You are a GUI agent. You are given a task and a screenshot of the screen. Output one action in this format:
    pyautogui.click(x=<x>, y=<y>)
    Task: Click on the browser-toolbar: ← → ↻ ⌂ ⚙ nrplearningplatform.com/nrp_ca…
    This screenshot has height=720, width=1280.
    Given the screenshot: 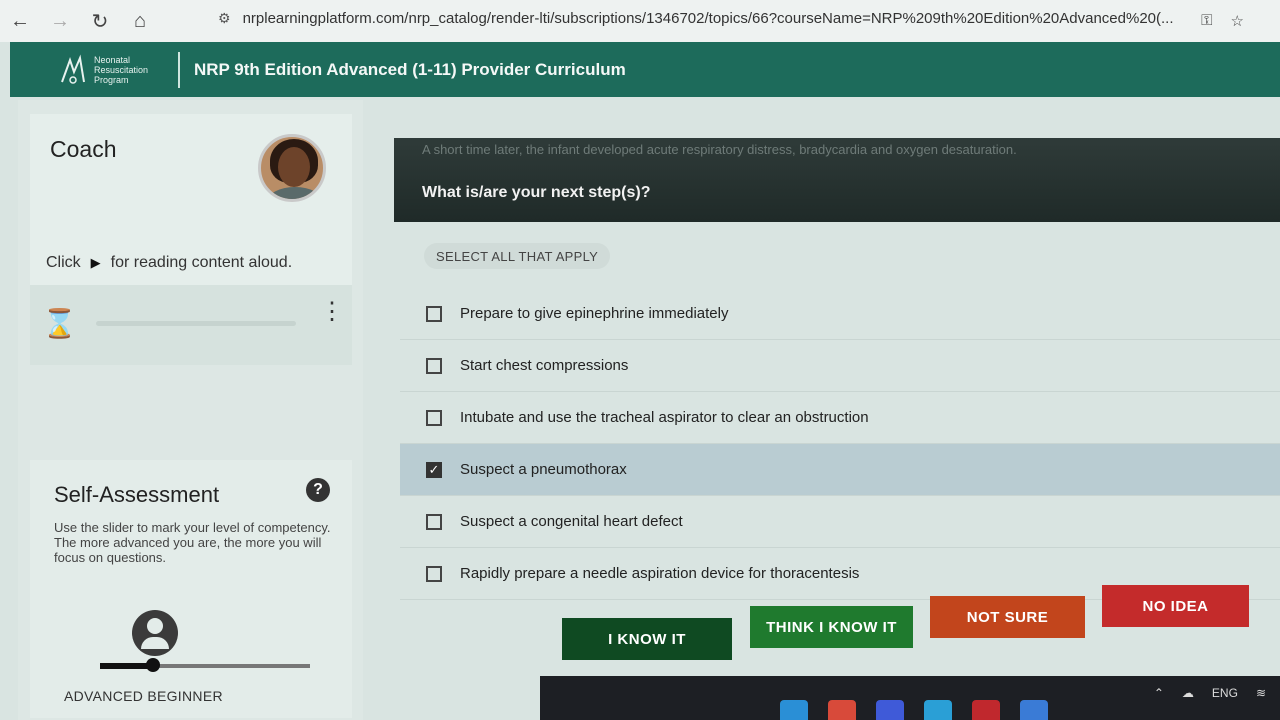 What is the action you would take?
    pyautogui.click(x=640, y=21)
    